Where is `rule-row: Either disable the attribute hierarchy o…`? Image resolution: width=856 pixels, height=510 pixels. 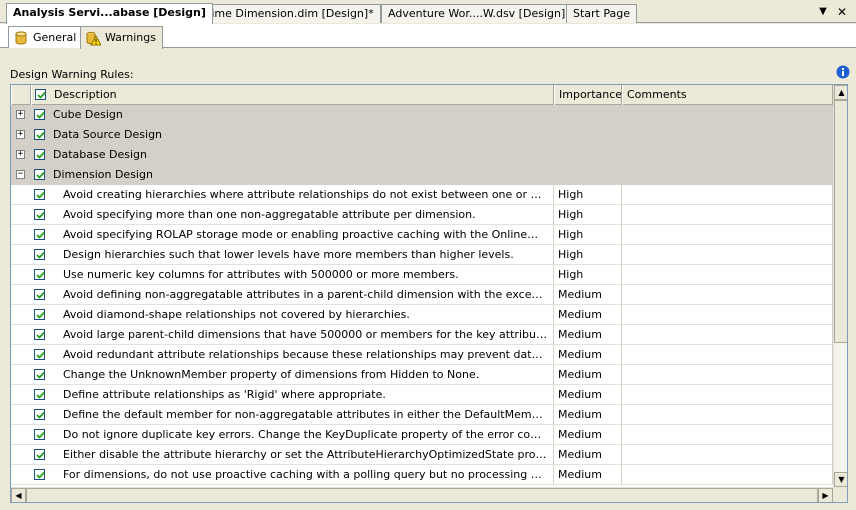 rule-row: Either disable the attribute hierarchy o… is located at coordinates (422, 455).